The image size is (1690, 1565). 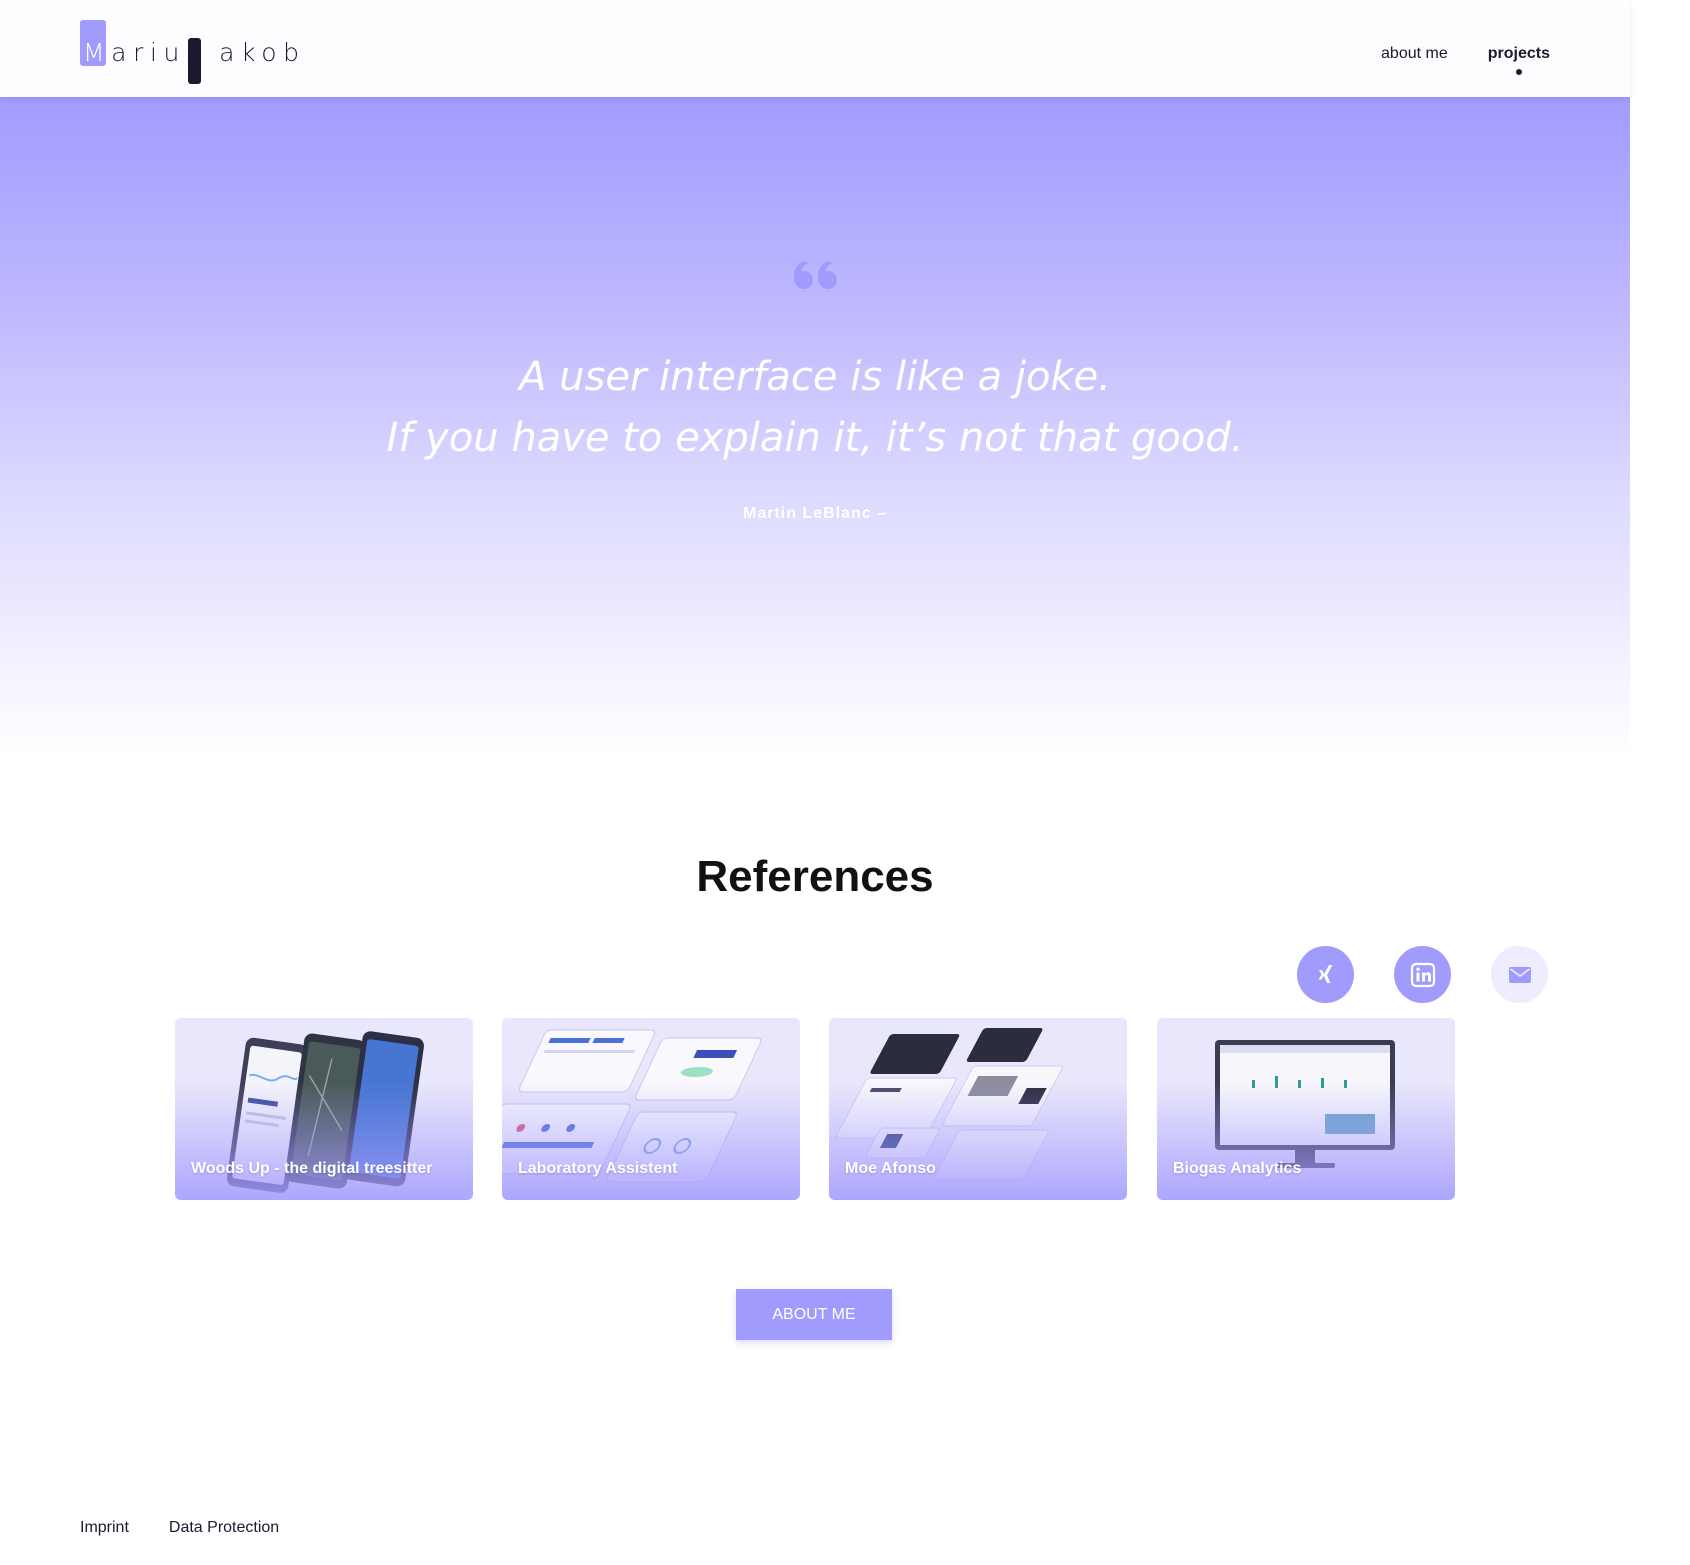 I want to click on logo-last-name: akob, so click(x=262, y=52).